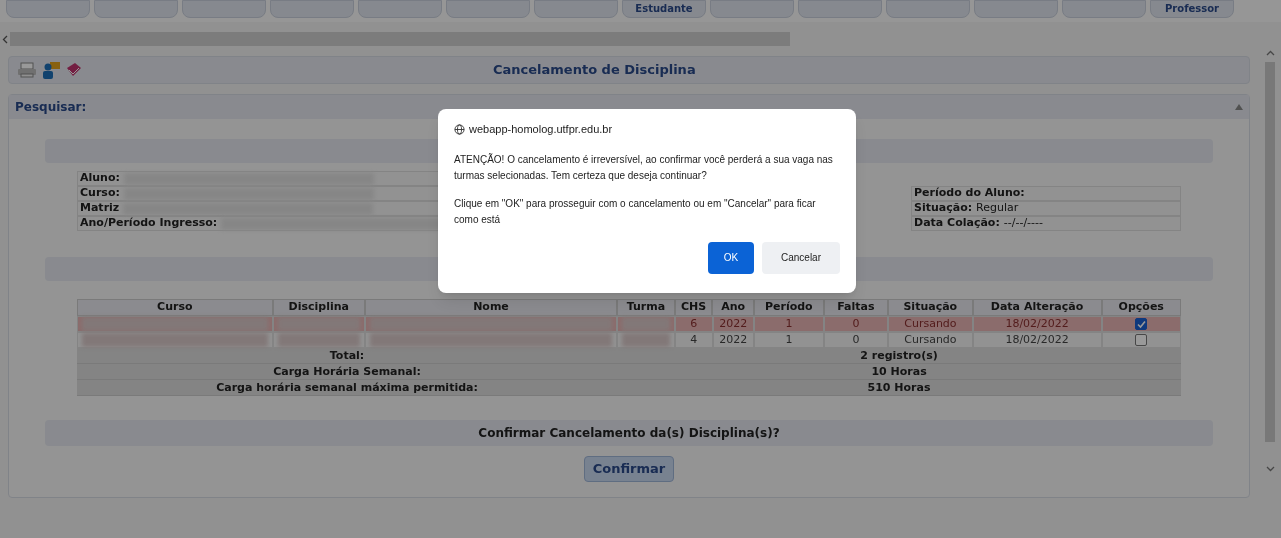 The height and width of the screenshot is (538, 1281). What do you see at coordinates (899, 371) in the screenshot?
I see `summary-value: 10 Horas` at bounding box center [899, 371].